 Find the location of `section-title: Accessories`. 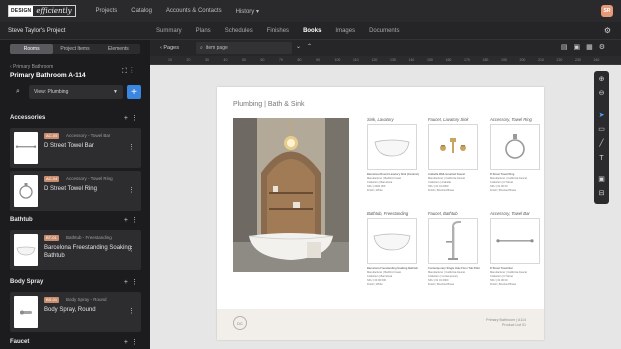

section-title: Accessories is located at coordinates (28, 118).